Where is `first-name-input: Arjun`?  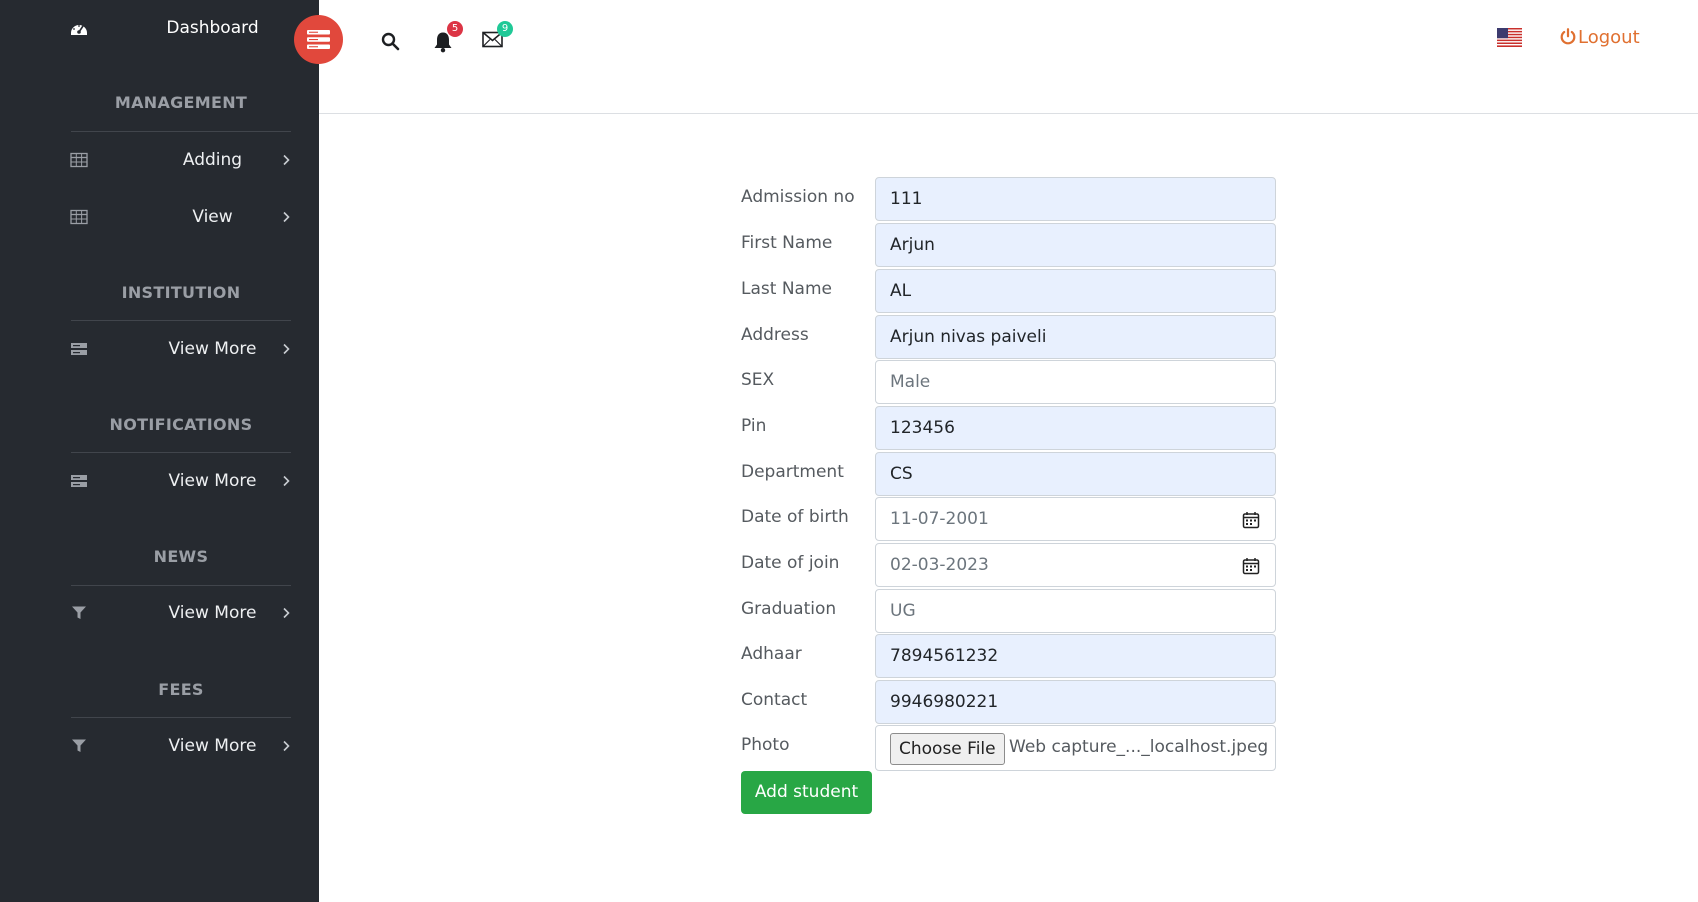
first-name-input: Arjun is located at coordinates (1075, 245).